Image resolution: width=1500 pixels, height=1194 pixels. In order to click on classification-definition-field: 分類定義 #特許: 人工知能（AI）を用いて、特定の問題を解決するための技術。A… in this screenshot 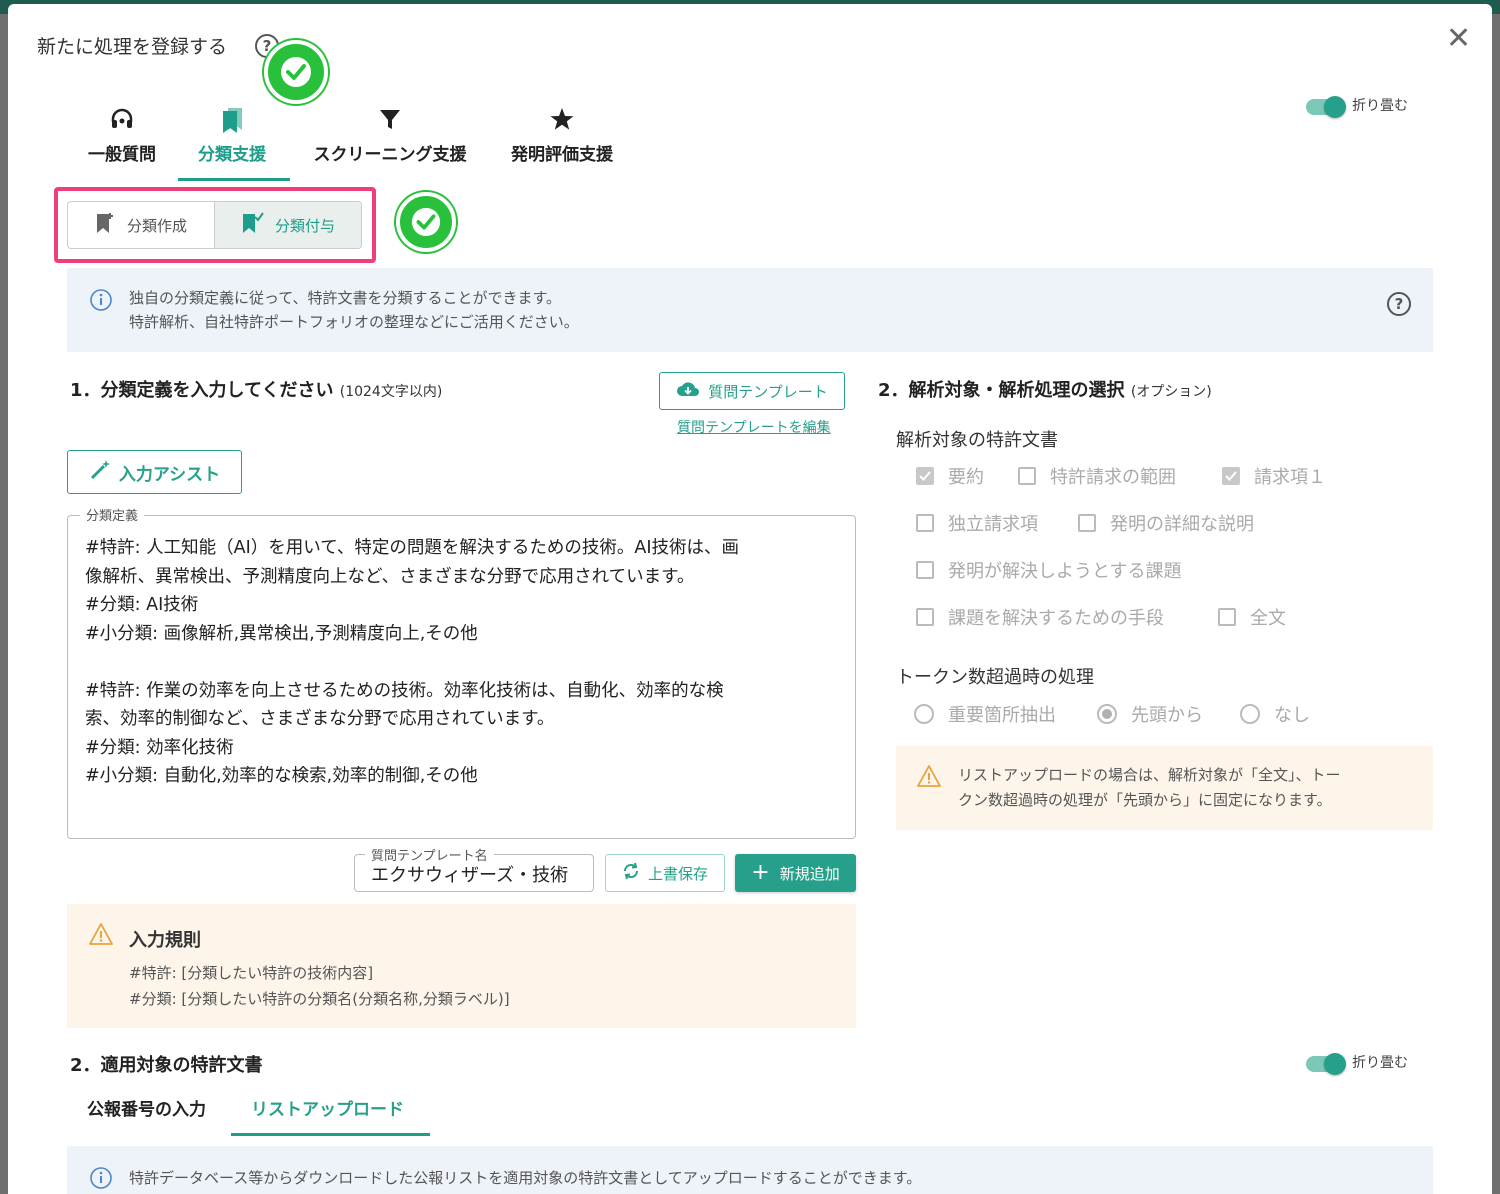, I will do `click(461, 672)`.